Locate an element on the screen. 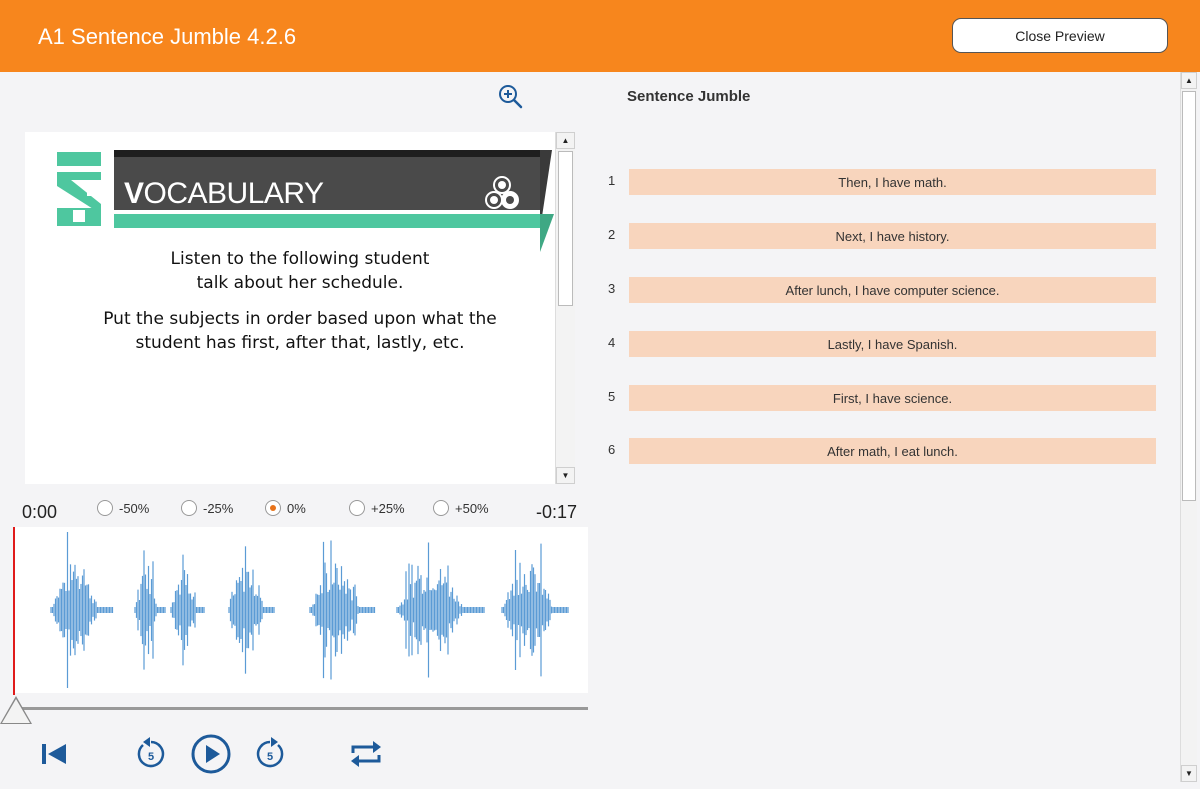 This screenshot has height=789, width=1200. sentence-card: After math, I eat lunch. is located at coordinates (892, 451).